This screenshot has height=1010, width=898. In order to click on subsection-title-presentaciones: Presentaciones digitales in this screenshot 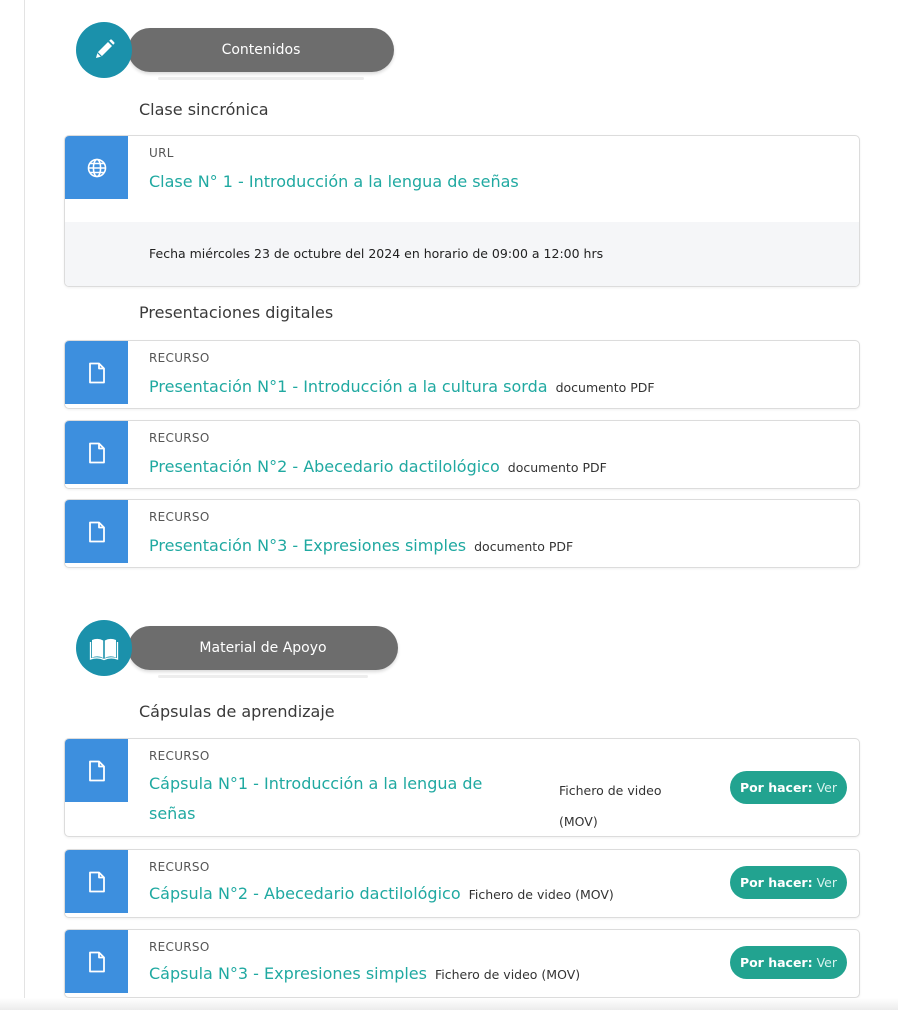, I will do `click(236, 312)`.